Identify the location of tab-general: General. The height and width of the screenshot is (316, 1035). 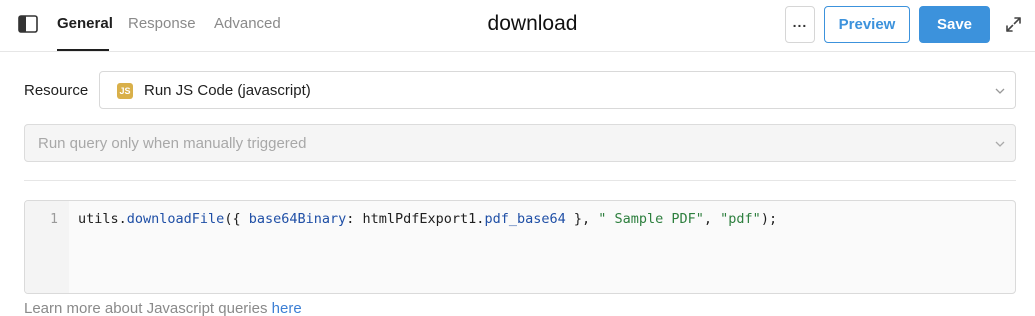
(85, 23).